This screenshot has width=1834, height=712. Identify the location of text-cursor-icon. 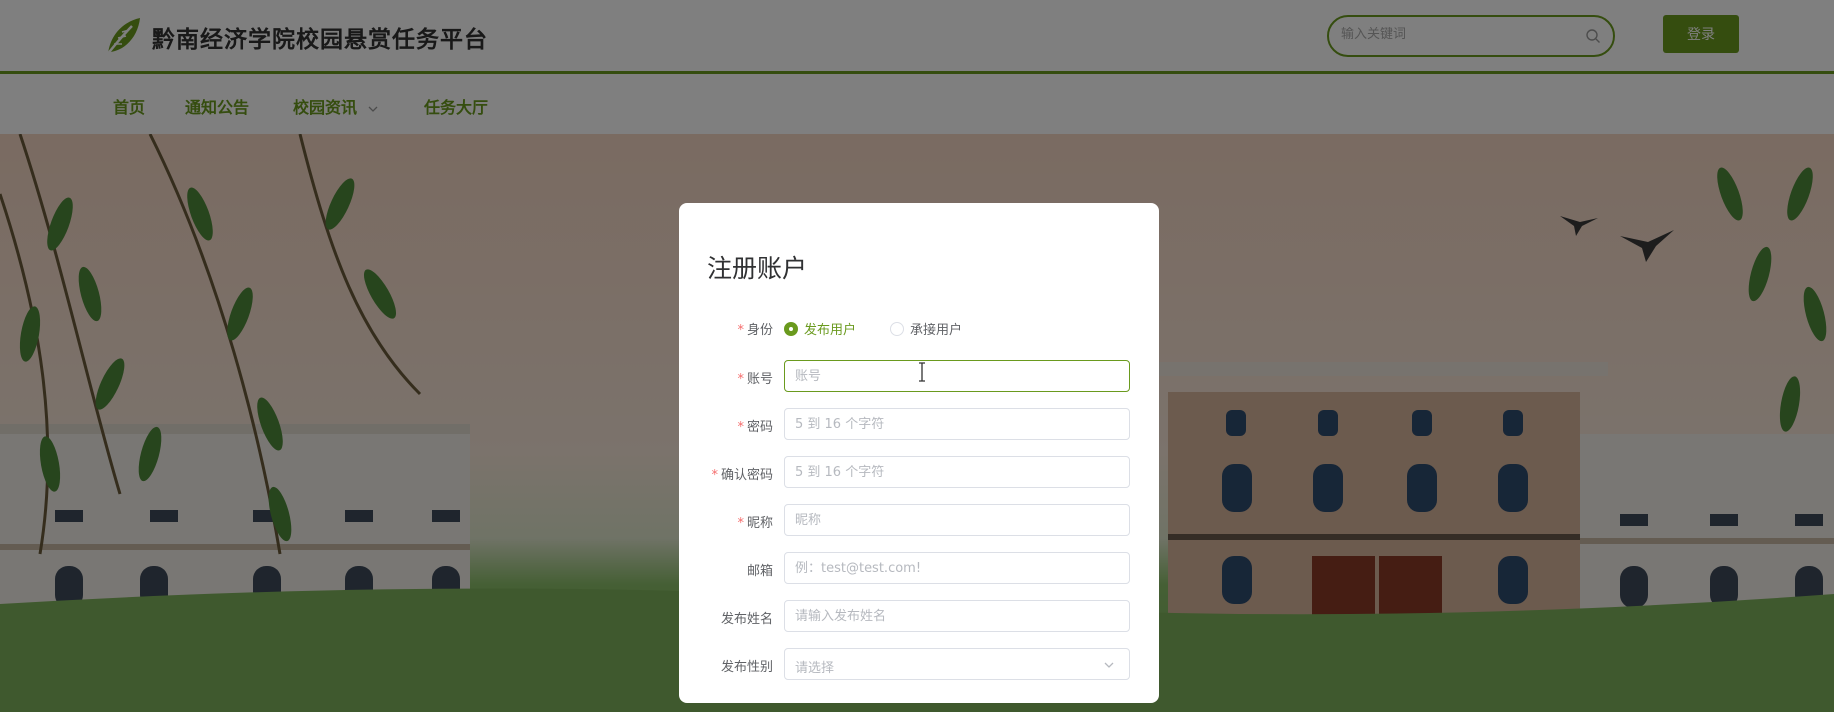
(922, 372).